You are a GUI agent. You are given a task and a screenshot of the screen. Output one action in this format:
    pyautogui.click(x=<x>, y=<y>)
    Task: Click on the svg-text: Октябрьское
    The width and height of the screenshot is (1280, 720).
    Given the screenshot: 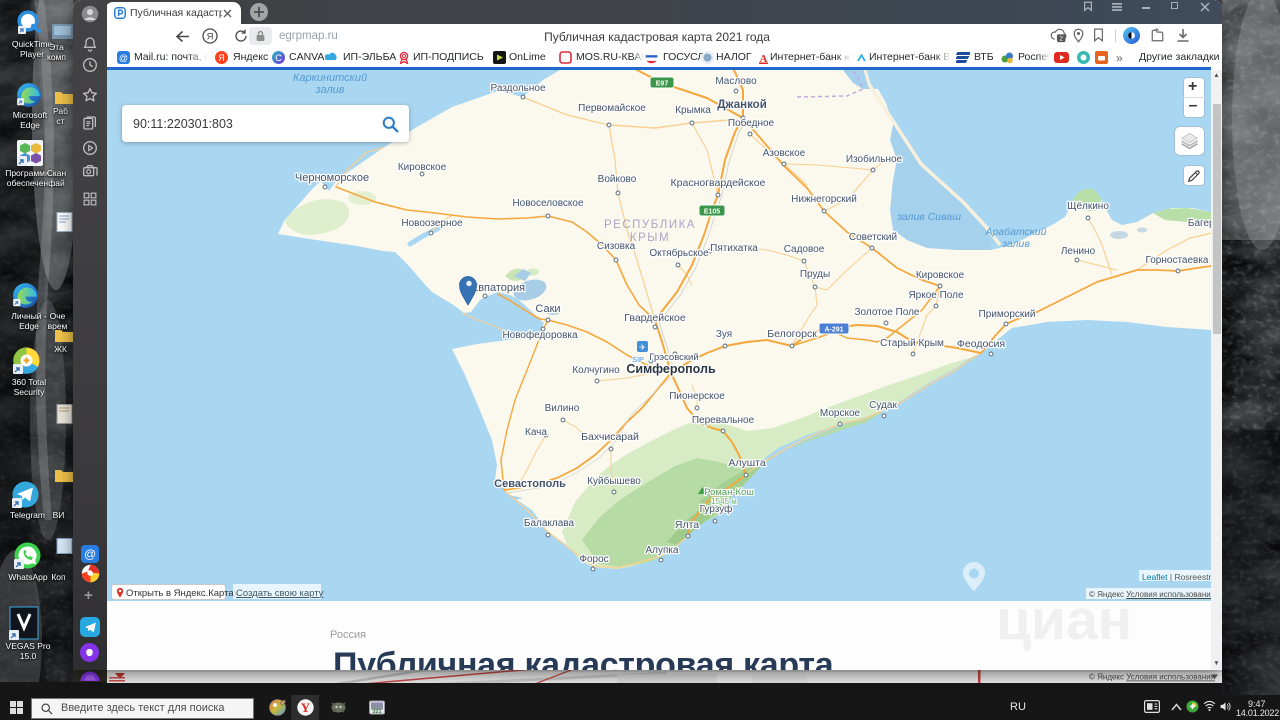 What is the action you would take?
    pyautogui.click(x=679, y=253)
    